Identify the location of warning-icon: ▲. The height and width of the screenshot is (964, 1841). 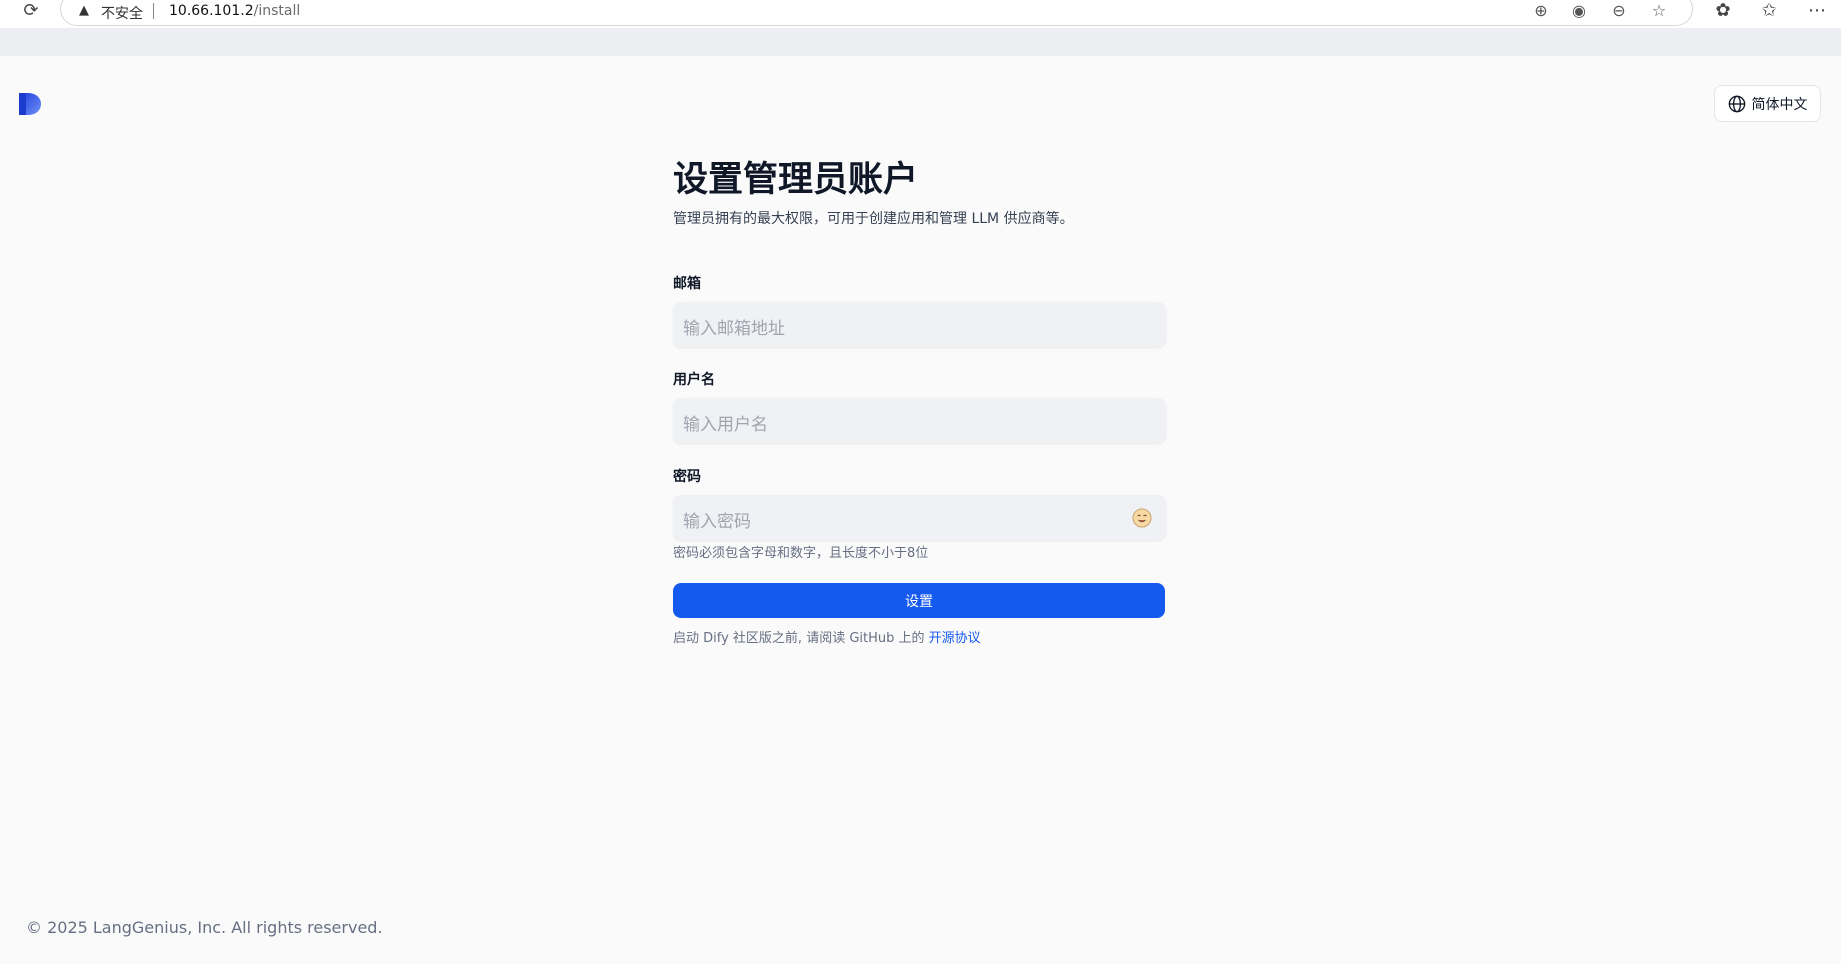
(84, 10).